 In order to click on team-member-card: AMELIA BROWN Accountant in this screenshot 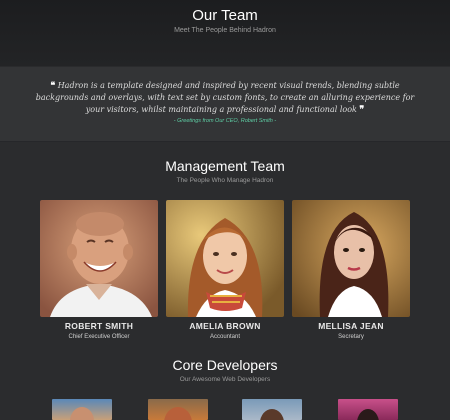, I will do `click(225, 270)`.